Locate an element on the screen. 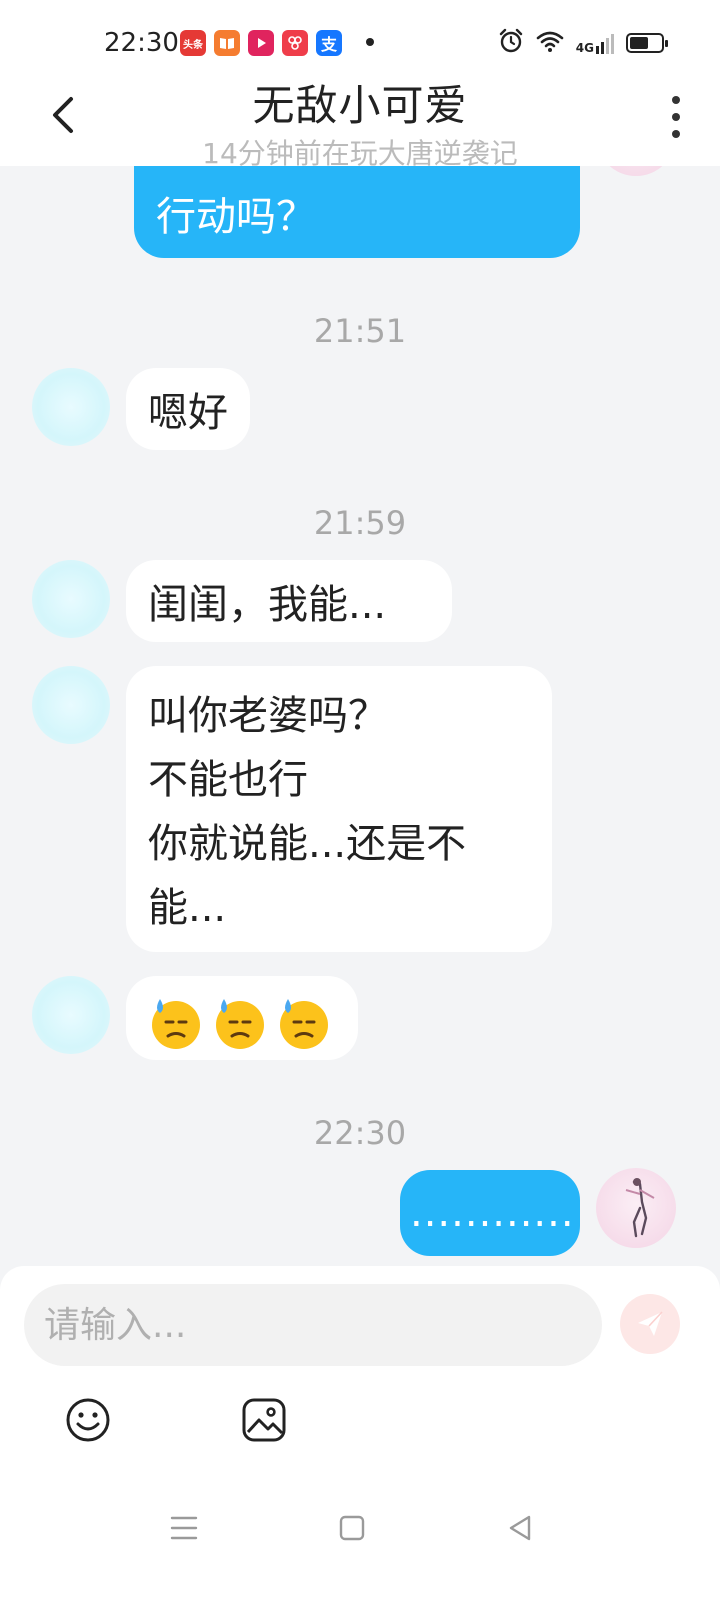 This screenshot has width=720, height=1600. message-bubble-received: 嗯好 is located at coordinates (188, 409).